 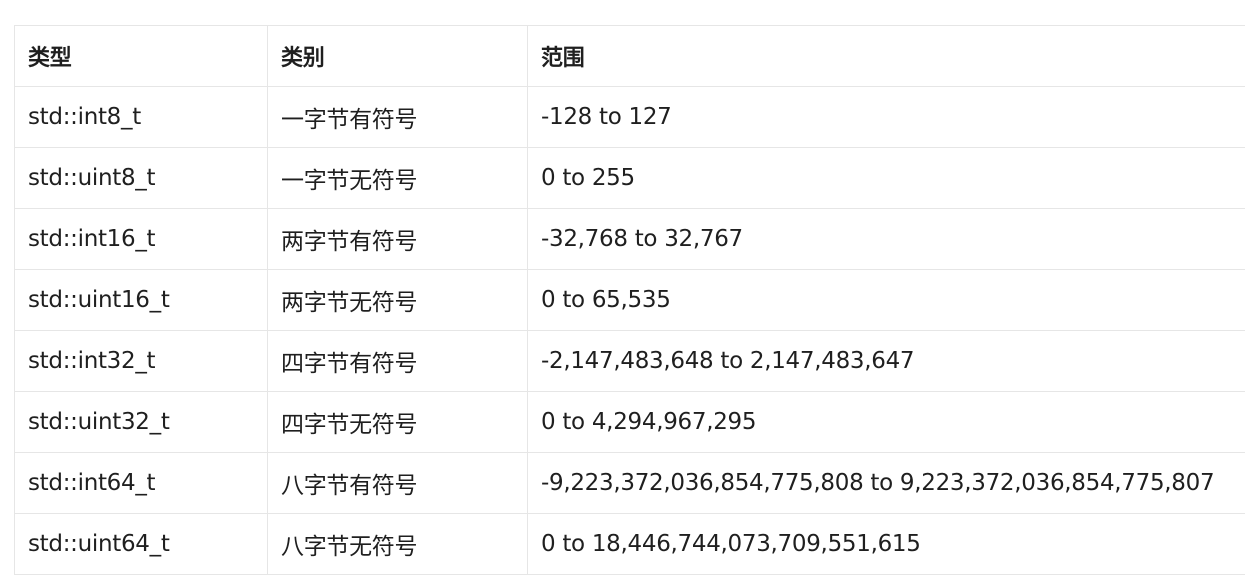 I want to click on table-row: std::int8_t 一字节有符号 -128 to 127, so click(x=629, y=117).